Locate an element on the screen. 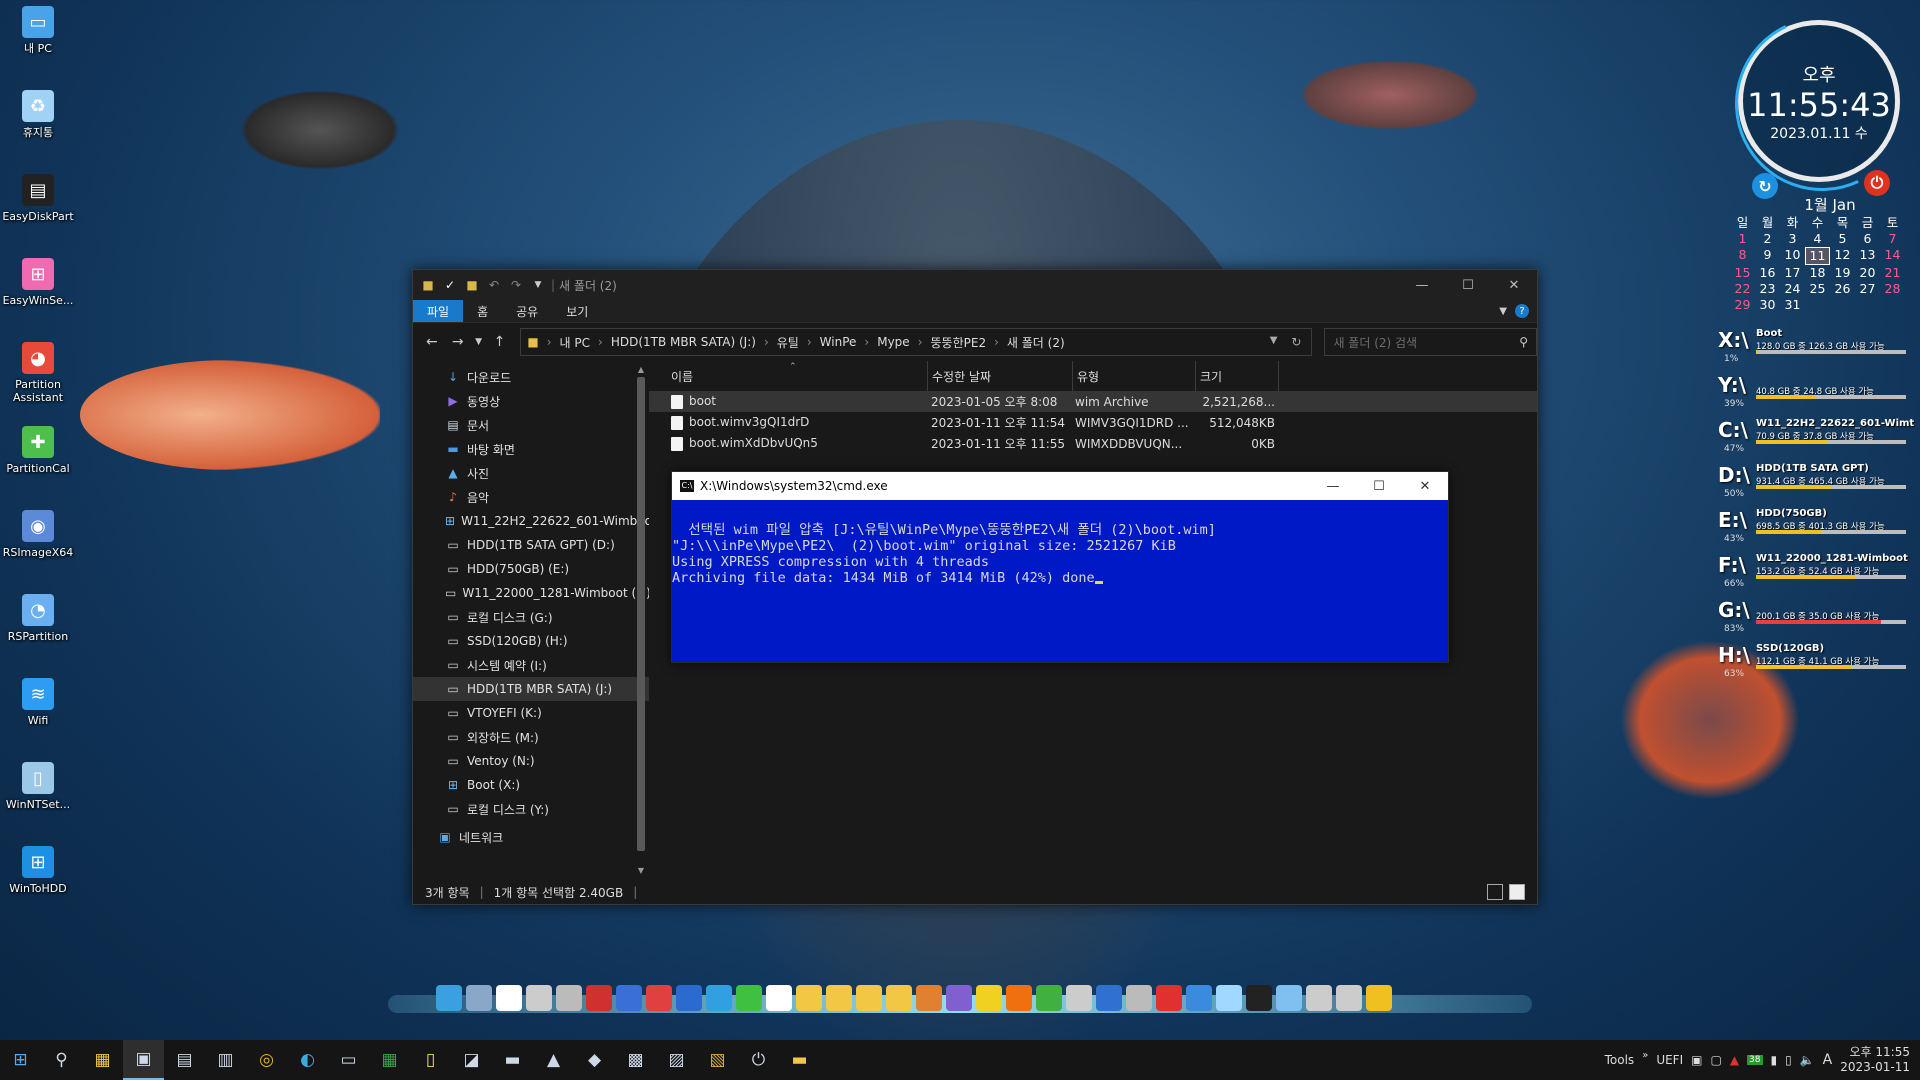 The width and height of the screenshot is (1920, 1080). qr-icon is located at coordinates (509, 998).